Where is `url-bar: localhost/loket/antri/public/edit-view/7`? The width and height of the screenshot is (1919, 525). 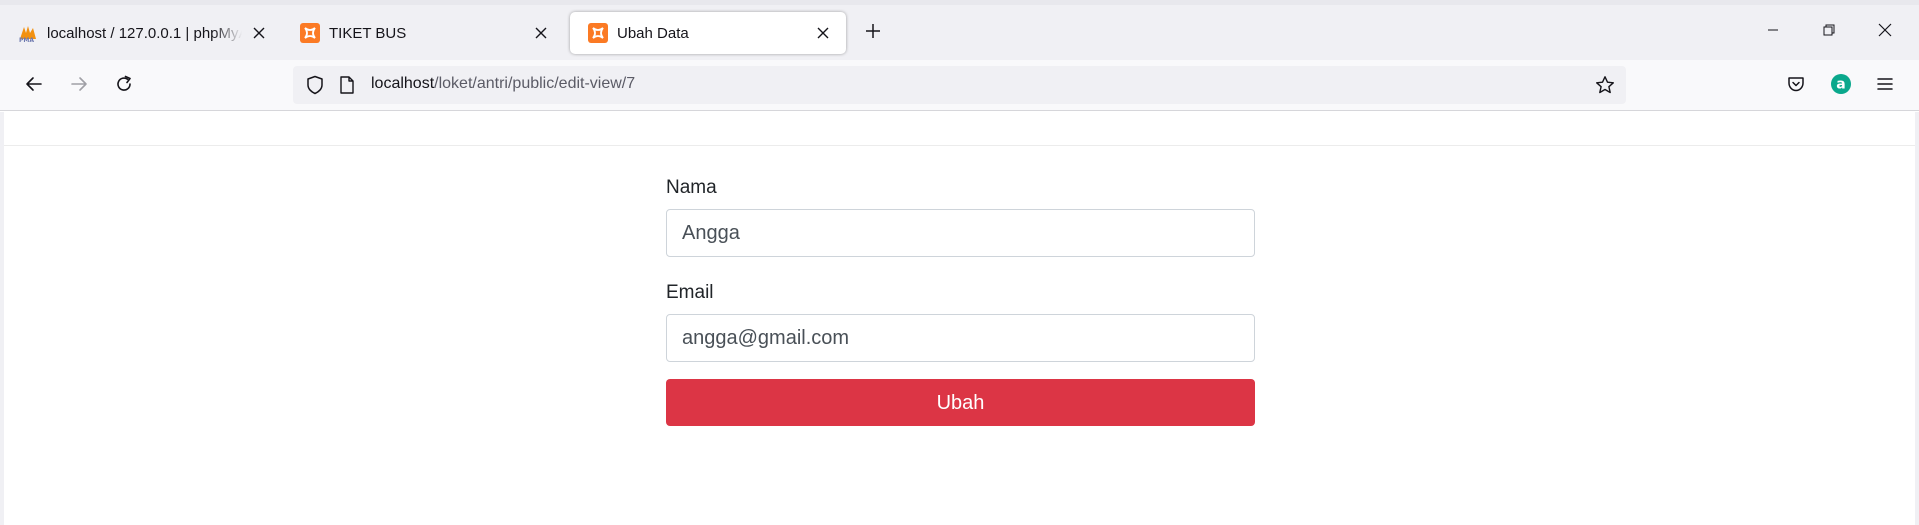 url-bar: localhost/loket/antri/public/edit-view/7 is located at coordinates (959, 85).